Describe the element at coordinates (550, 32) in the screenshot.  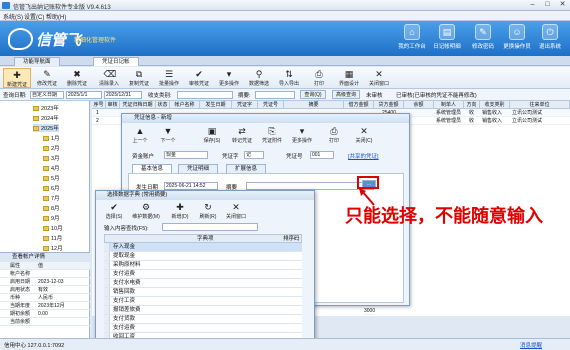
I see `power-icon: ⏻` at that location.